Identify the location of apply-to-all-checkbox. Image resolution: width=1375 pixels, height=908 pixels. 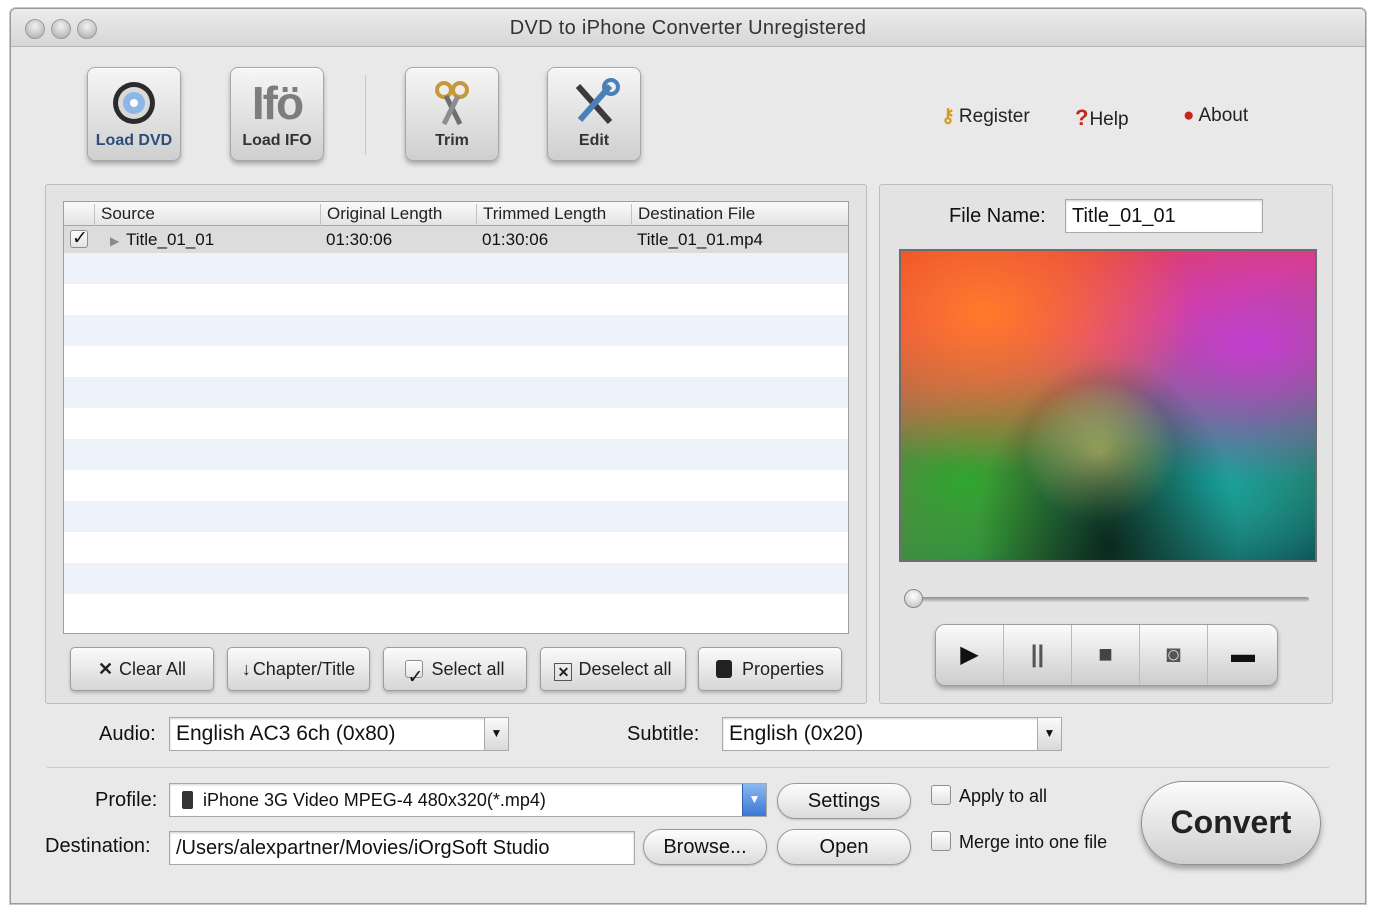
(941, 795).